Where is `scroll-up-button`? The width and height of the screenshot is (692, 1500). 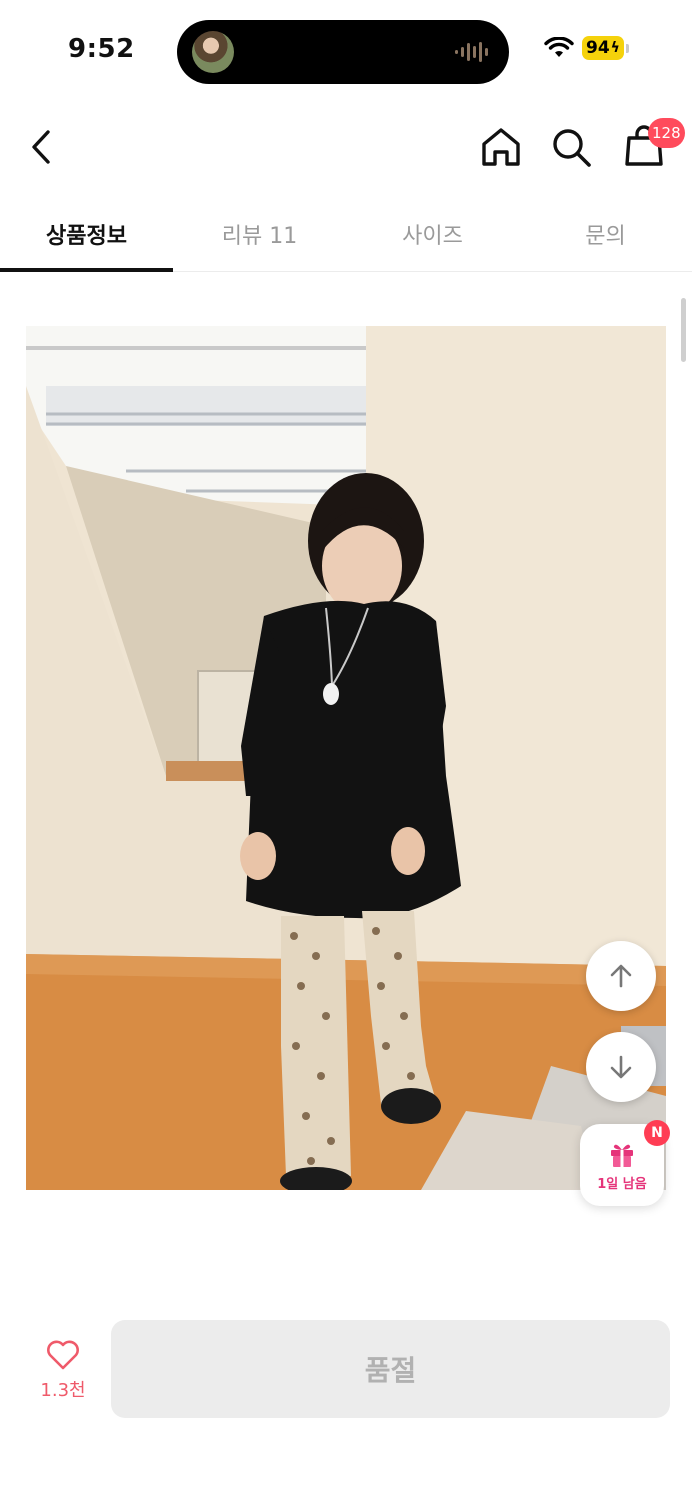 scroll-up-button is located at coordinates (621, 976).